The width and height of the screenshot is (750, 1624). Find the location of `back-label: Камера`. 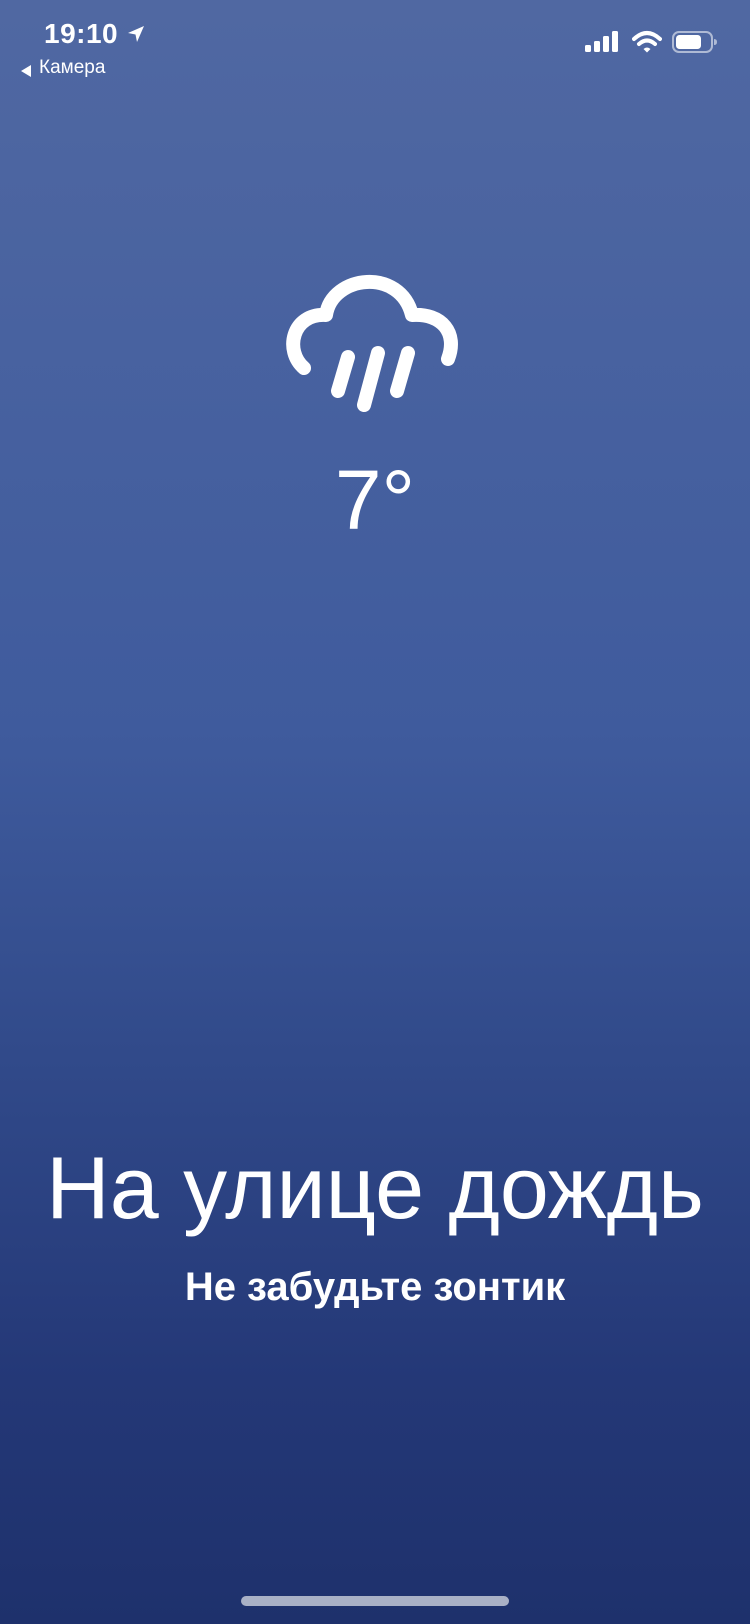

back-label: Камера is located at coordinates (72, 67).